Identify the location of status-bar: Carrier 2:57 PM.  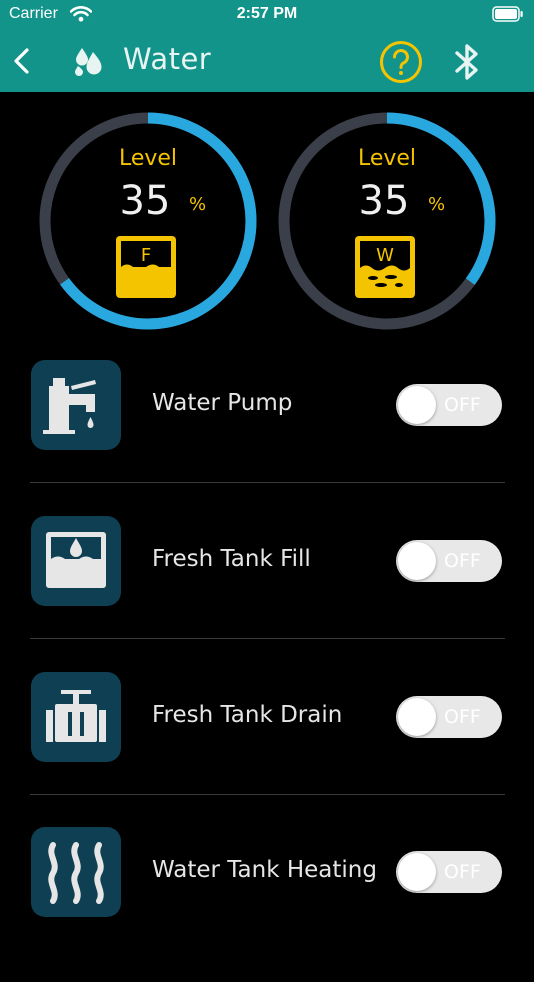
(267, 15).